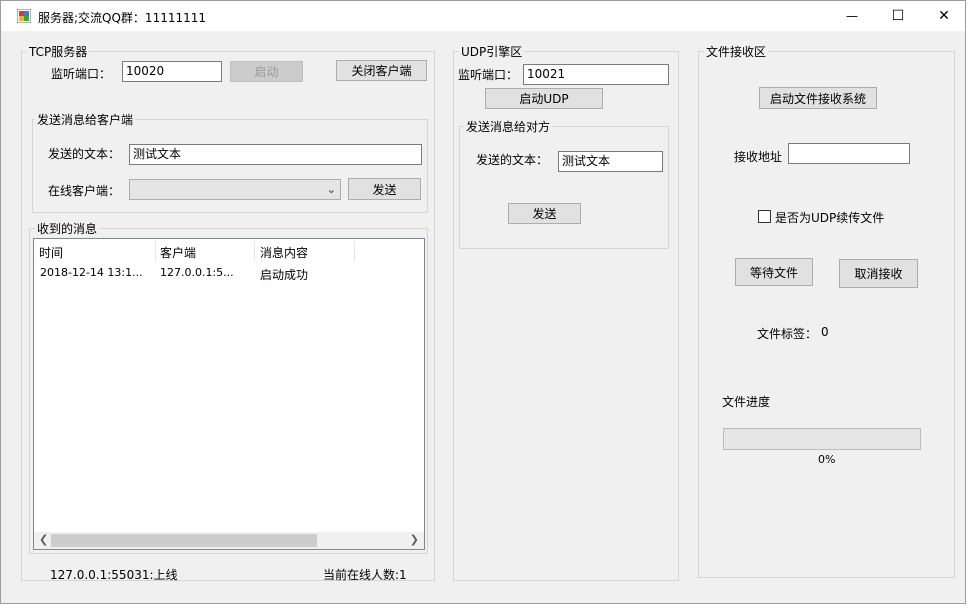 The height and width of the screenshot is (612, 974). What do you see at coordinates (758, 157) in the screenshot?
I see `receive-address-label: 接收地址` at bounding box center [758, 157].